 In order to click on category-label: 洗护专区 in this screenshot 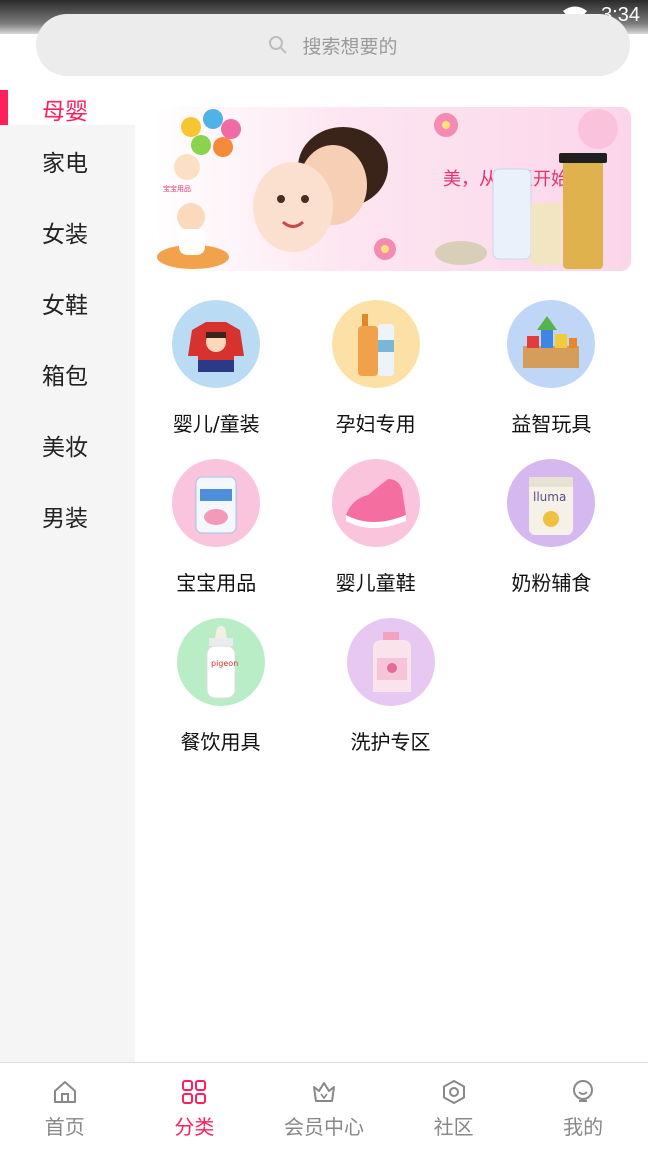, I will do `click(390, 742)`.